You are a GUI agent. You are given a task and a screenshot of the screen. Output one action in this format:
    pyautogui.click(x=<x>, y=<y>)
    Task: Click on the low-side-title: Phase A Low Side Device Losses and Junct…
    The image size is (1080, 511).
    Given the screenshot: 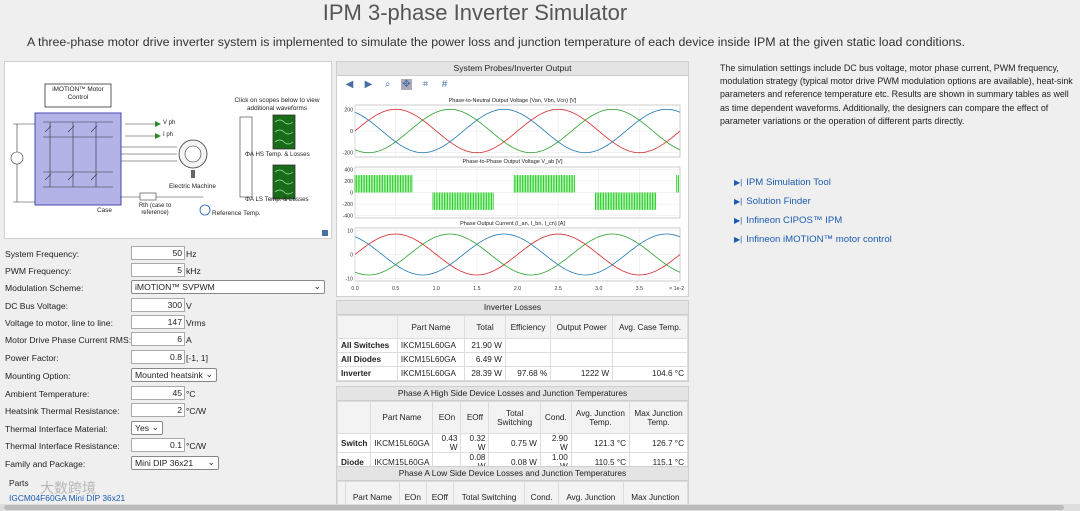 What is the action you would take?
    pyautogui.click(x=512, y=474)
    